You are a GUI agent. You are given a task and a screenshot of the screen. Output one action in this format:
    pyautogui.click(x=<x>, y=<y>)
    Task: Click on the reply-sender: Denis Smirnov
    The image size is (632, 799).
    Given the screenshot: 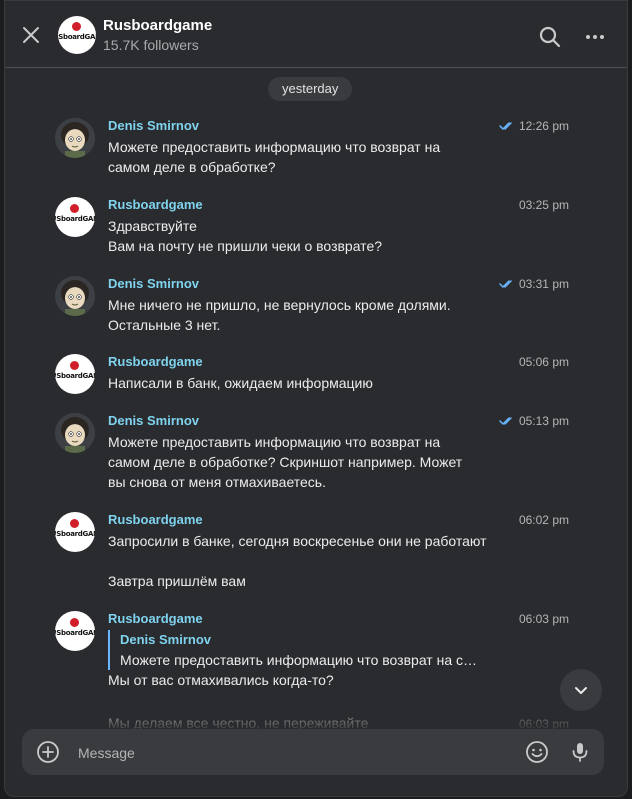 What is the action you would take?
    pyautogui.click(x=166, y=639)
    